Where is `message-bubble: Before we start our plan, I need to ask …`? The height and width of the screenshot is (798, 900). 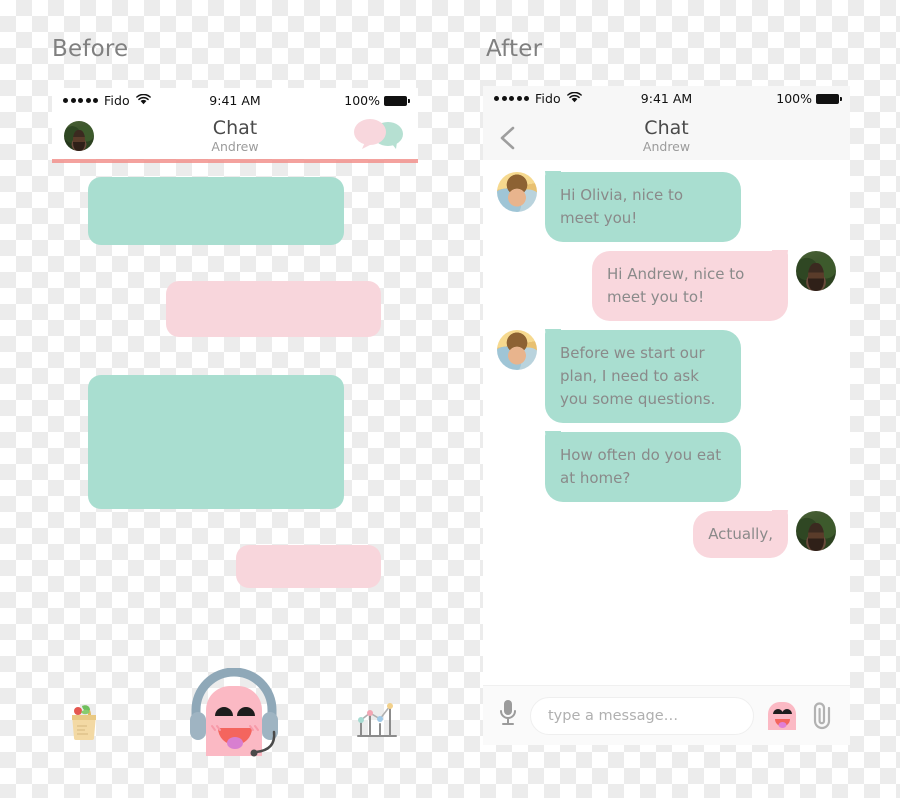
message-bubble: Before we start our plan, I need to ask … is located at coordinates (643, 376).